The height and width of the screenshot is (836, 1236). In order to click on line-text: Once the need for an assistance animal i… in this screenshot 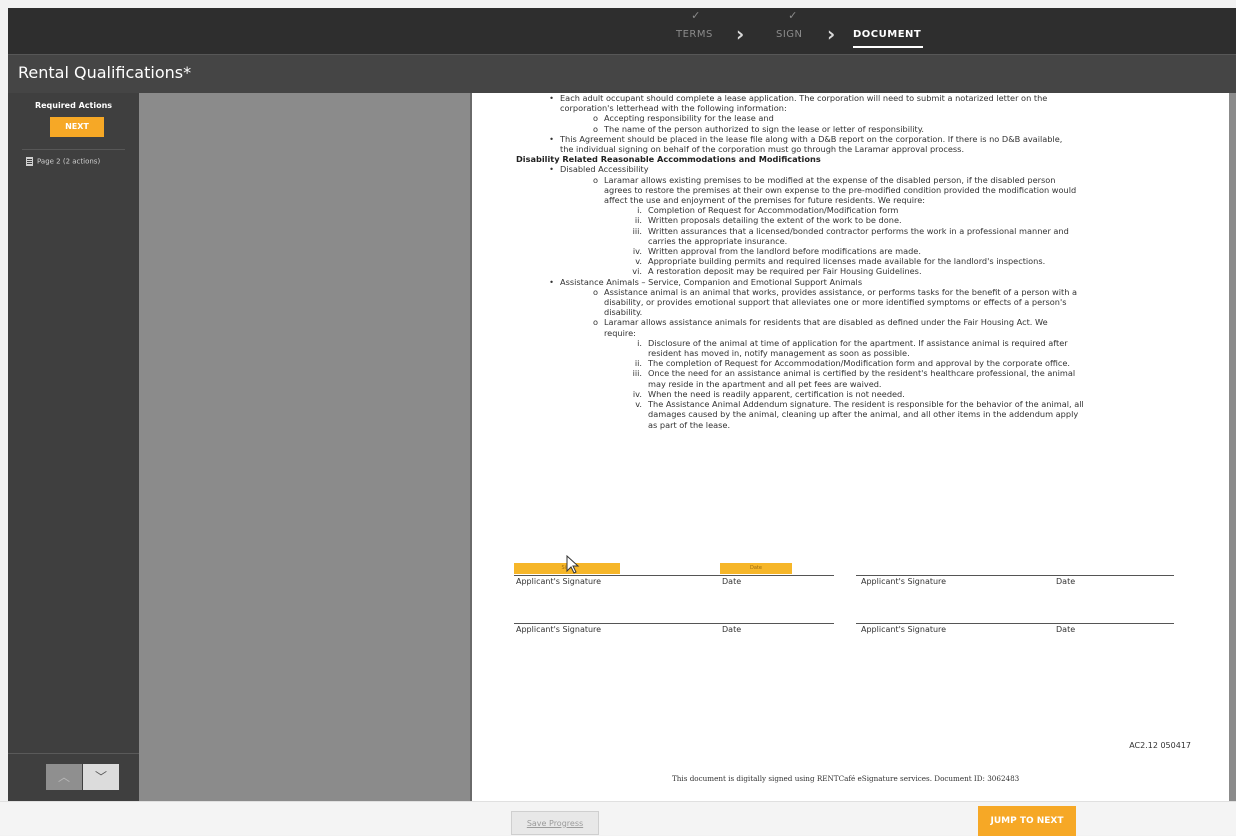, I will do `click(862, 373)`.